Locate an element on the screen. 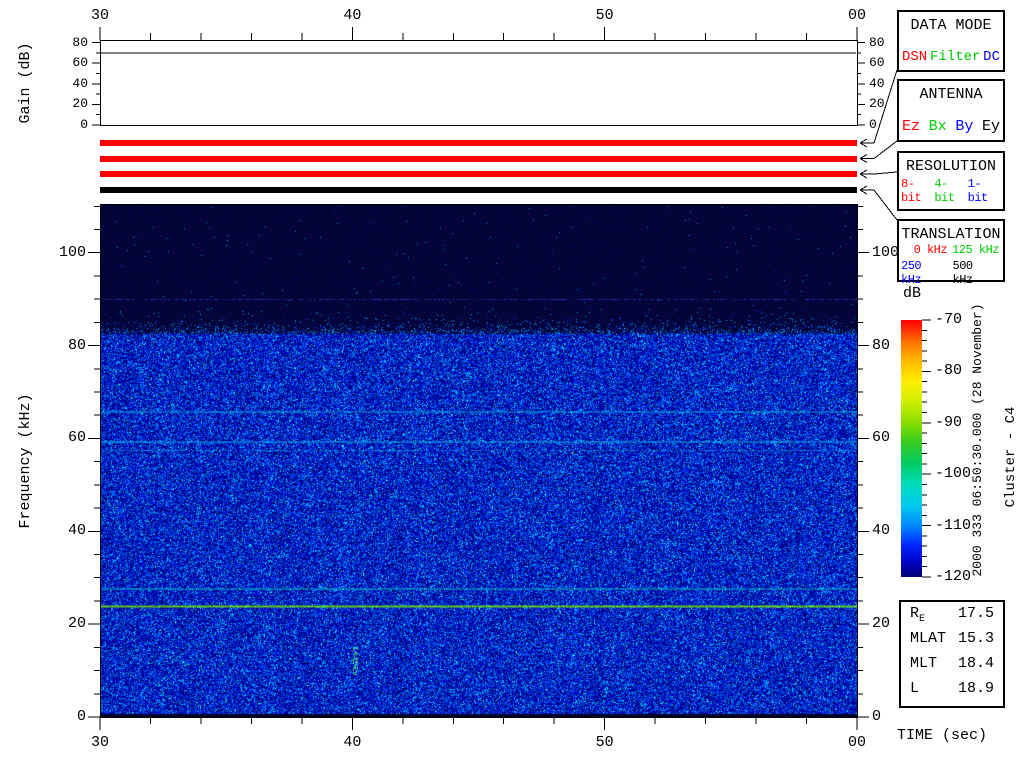 The width and height of the screenshot is (1024, 768). colorbar-tick-label: -110 is located at coordinates (953, 525).